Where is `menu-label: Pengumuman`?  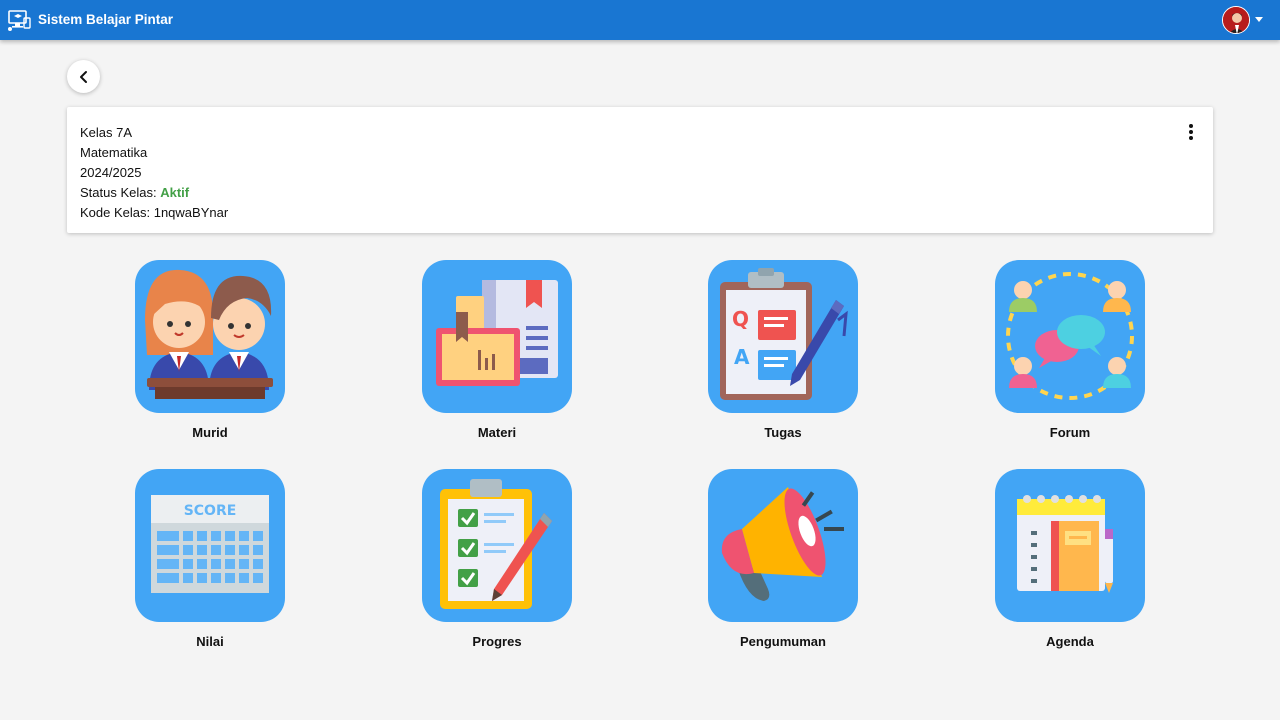 menu-label: Pengumuman is located at coordinates (783, 641).